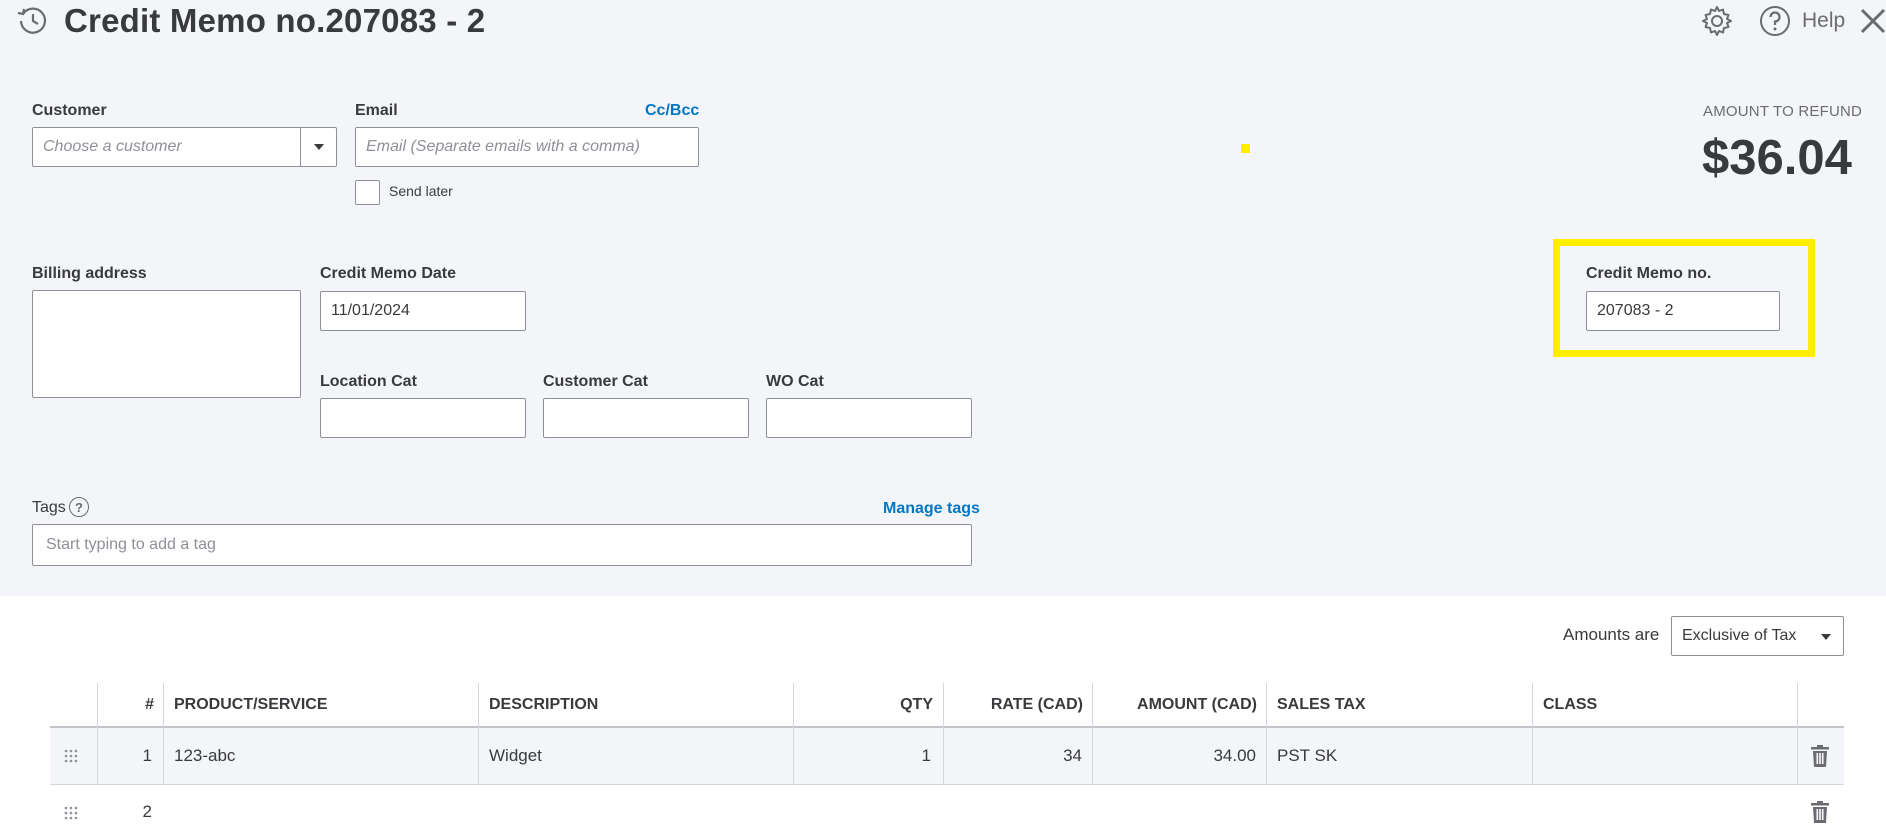  Describe the element at coordinates (1016, 756) in the screenshot. I see `row-rate: 34` at that location.